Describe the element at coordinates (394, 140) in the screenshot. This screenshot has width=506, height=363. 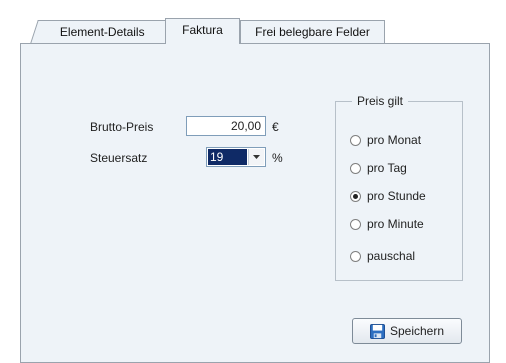
I see `radio-label: pro Monat` at that location.